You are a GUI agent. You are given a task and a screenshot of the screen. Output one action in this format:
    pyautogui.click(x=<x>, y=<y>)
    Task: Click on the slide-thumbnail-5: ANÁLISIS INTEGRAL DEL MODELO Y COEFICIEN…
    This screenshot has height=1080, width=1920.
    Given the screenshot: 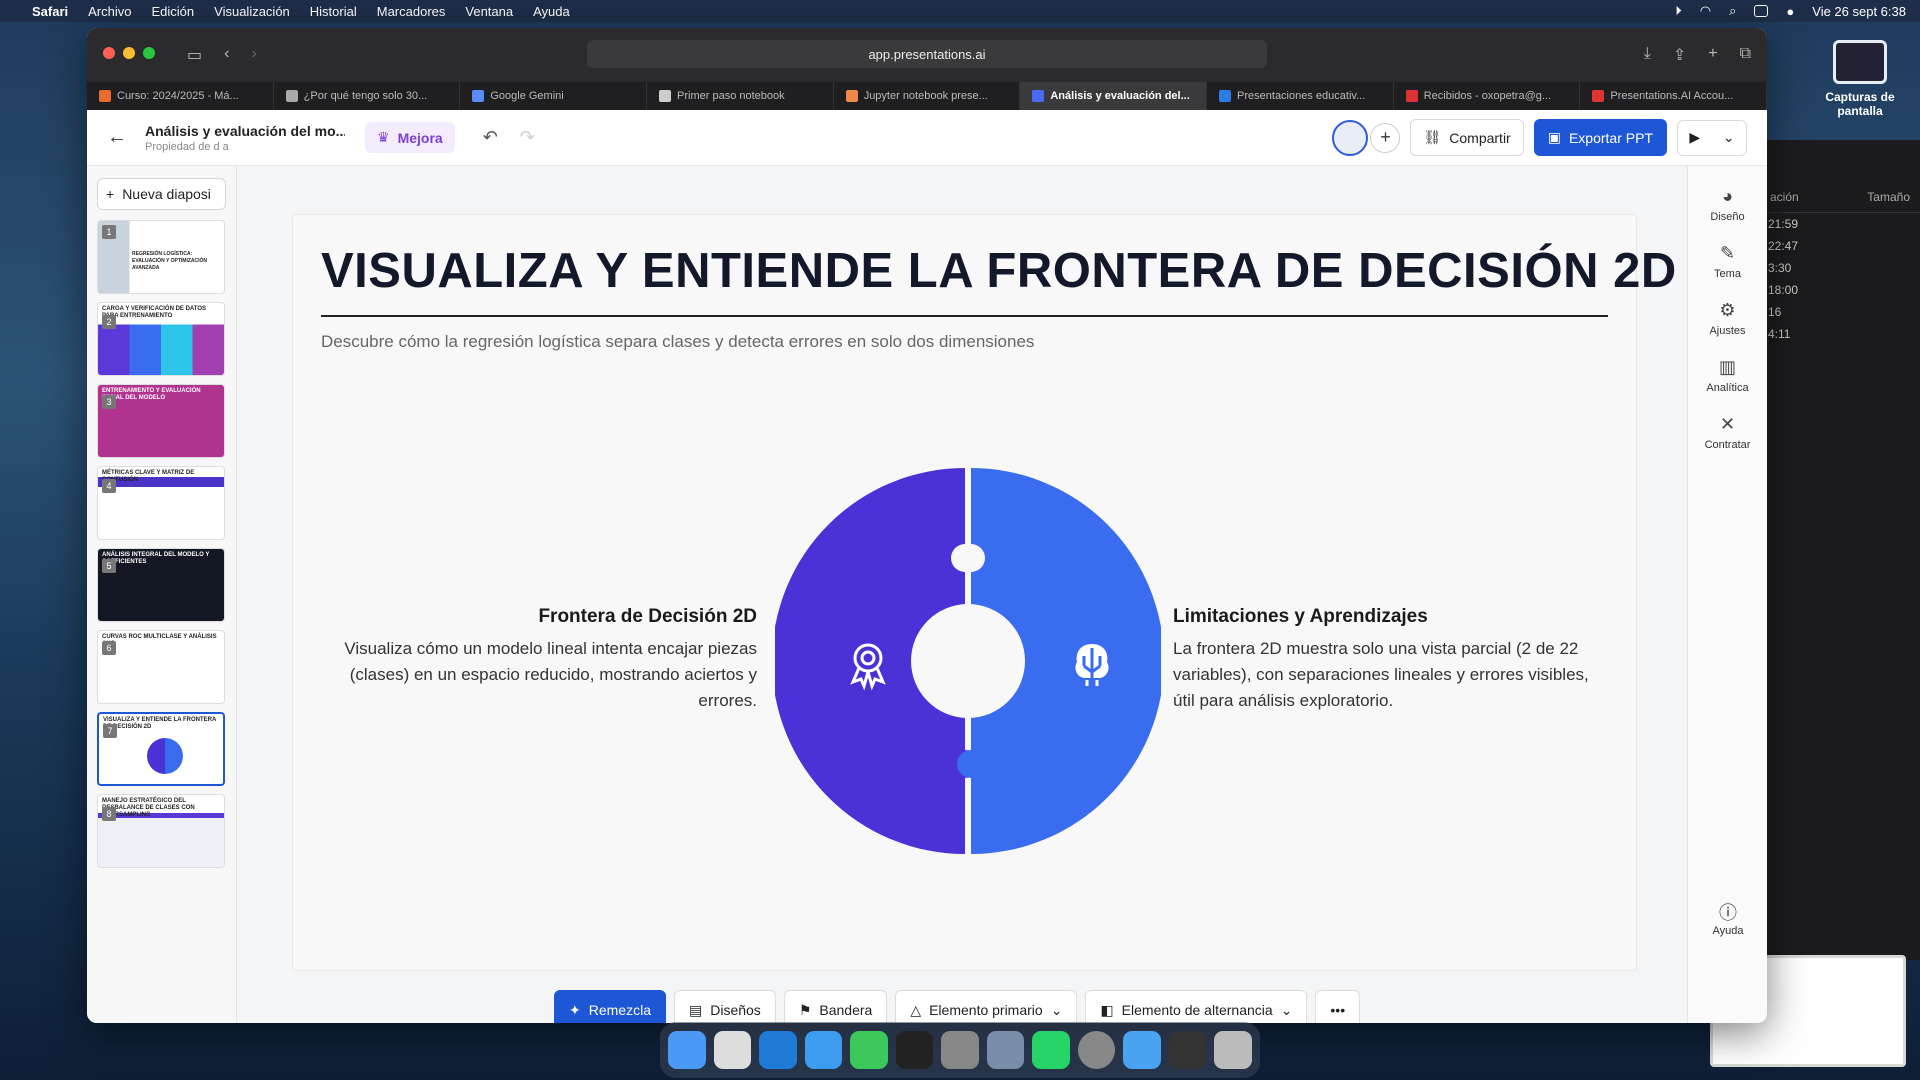 What is the action you would take?
    pyautogui.click(x=161, y=585)
    